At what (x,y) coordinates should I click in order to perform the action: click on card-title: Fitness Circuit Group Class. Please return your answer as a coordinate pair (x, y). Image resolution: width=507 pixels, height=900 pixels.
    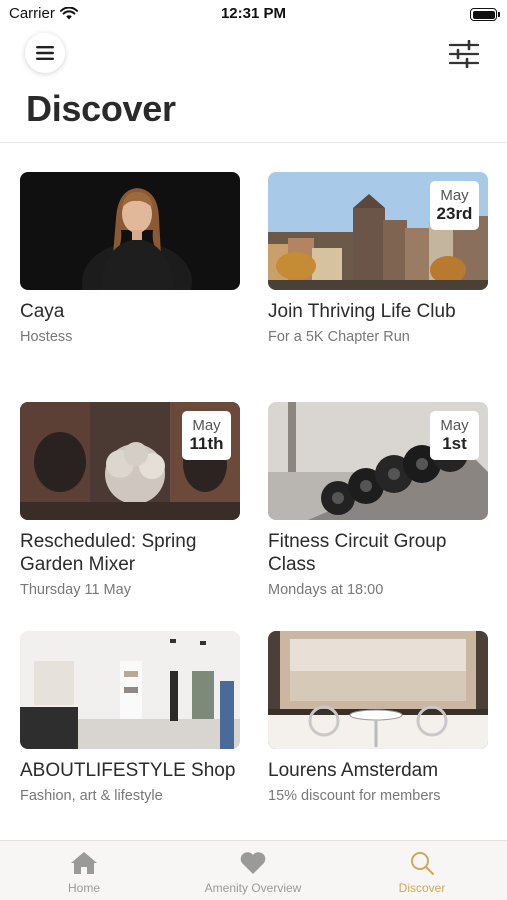
    Looking at the image, I should click on (357, 553).